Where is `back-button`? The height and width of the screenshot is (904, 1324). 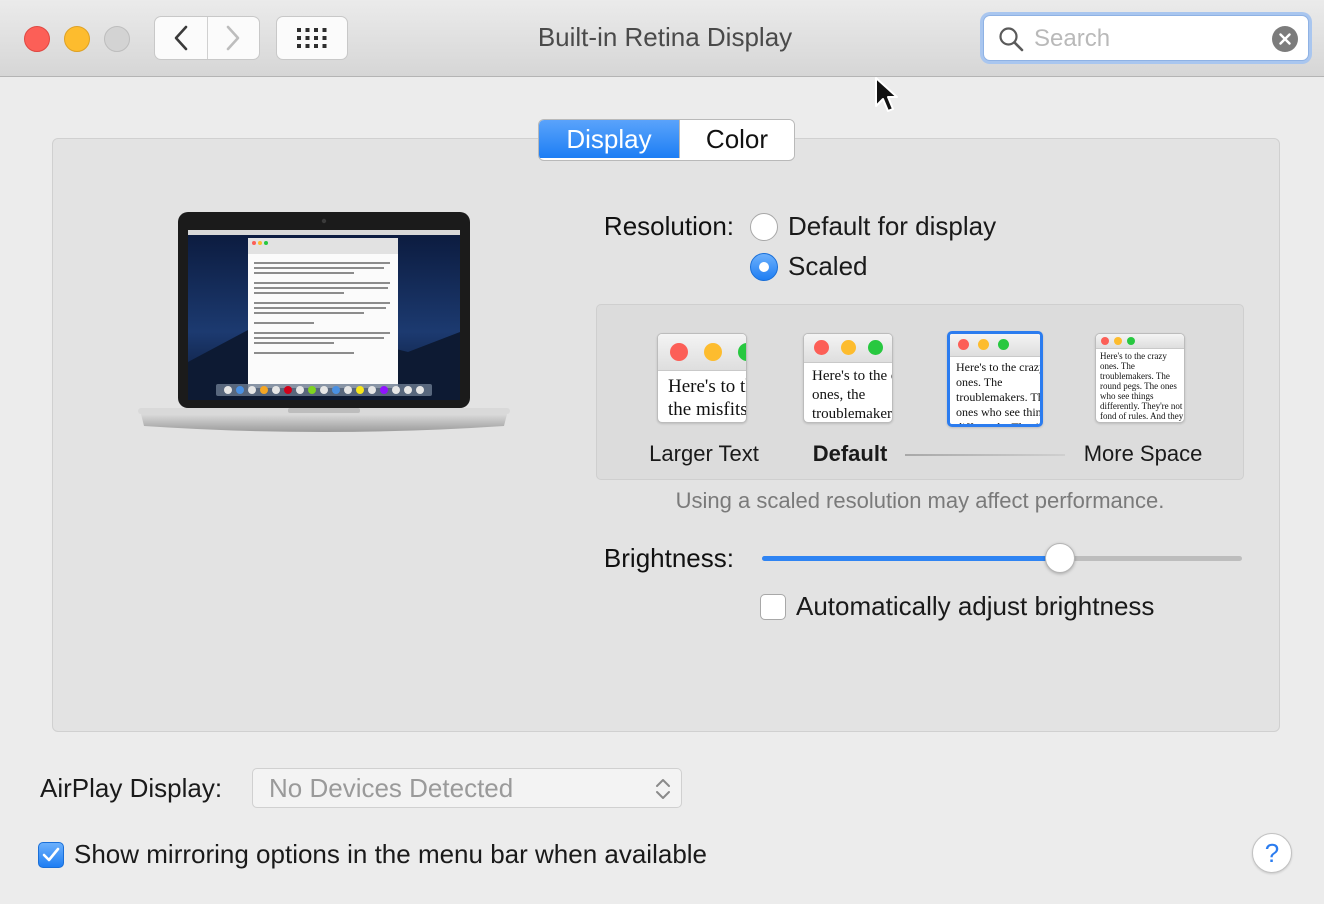
back-button is located at coordinates (181, 38).